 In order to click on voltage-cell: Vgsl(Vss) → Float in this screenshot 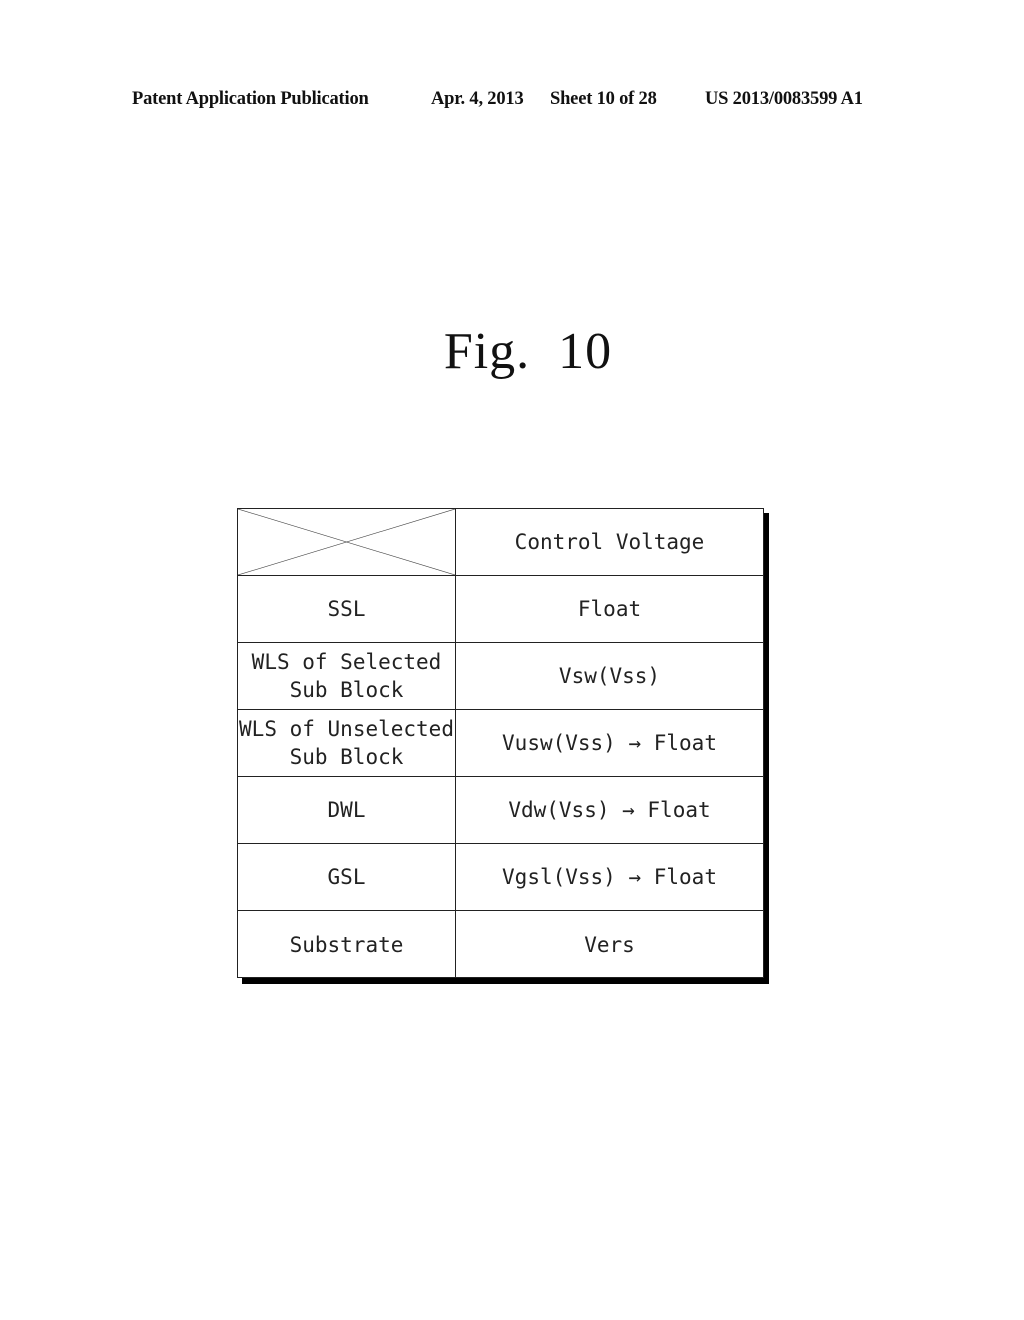, I will do `click(609, 877)`.